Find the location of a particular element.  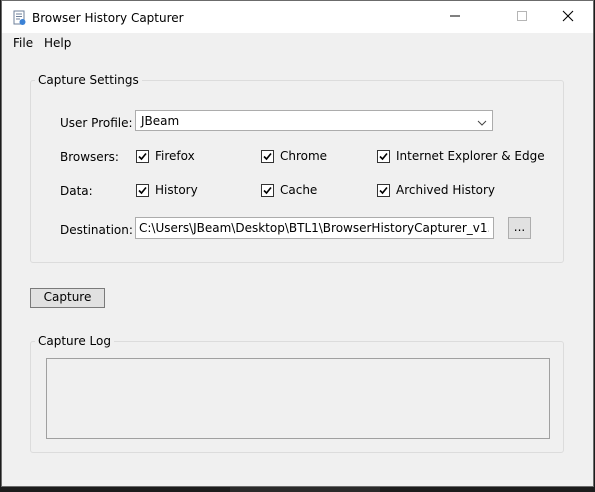

firefox-label: Firefox is located at coordinates (175, 156).